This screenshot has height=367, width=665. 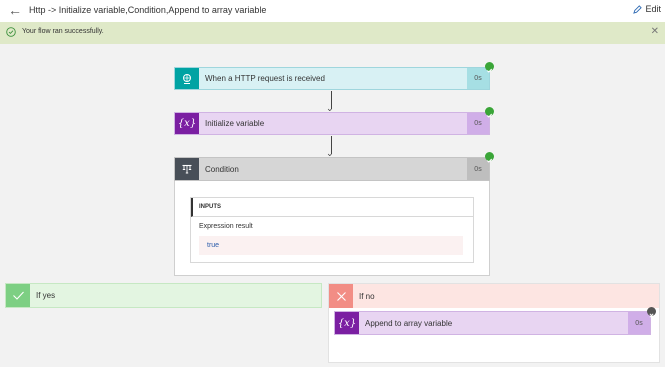 What do you see at coordinates (265, 78) in the screenshot?
I see `step-label: When a HTTP request is received` at bounding box center [265, 78].